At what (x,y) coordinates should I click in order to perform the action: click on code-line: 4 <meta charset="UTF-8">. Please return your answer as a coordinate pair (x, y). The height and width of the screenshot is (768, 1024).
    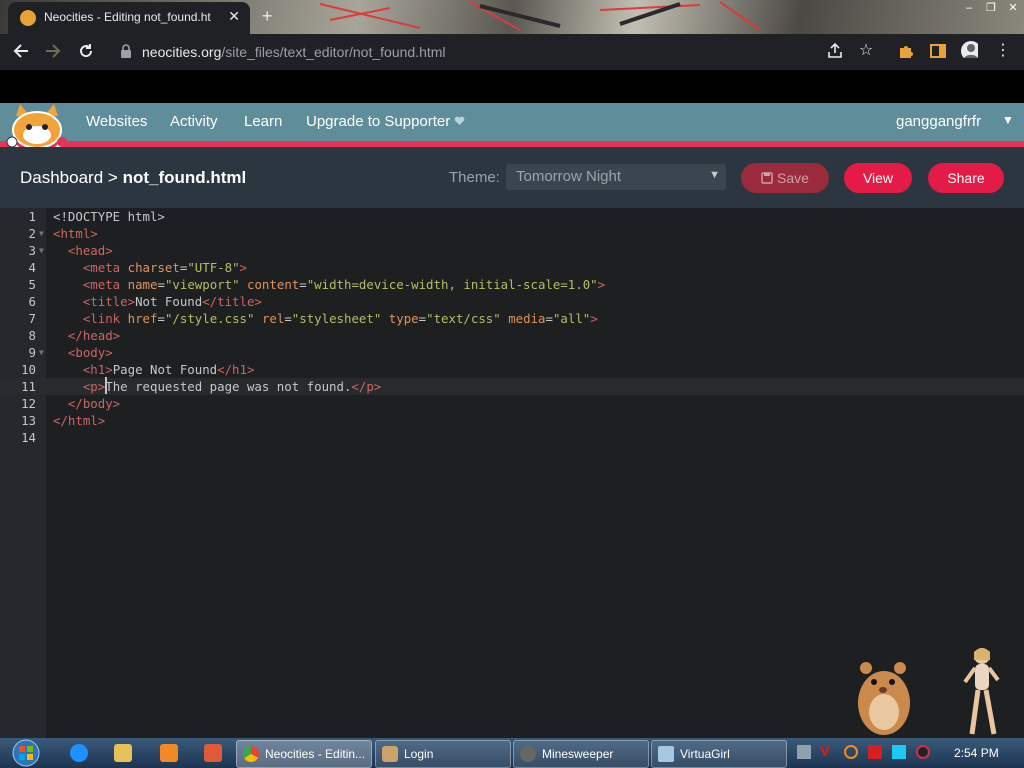
    Looking at the image, I should click on (512, 267).